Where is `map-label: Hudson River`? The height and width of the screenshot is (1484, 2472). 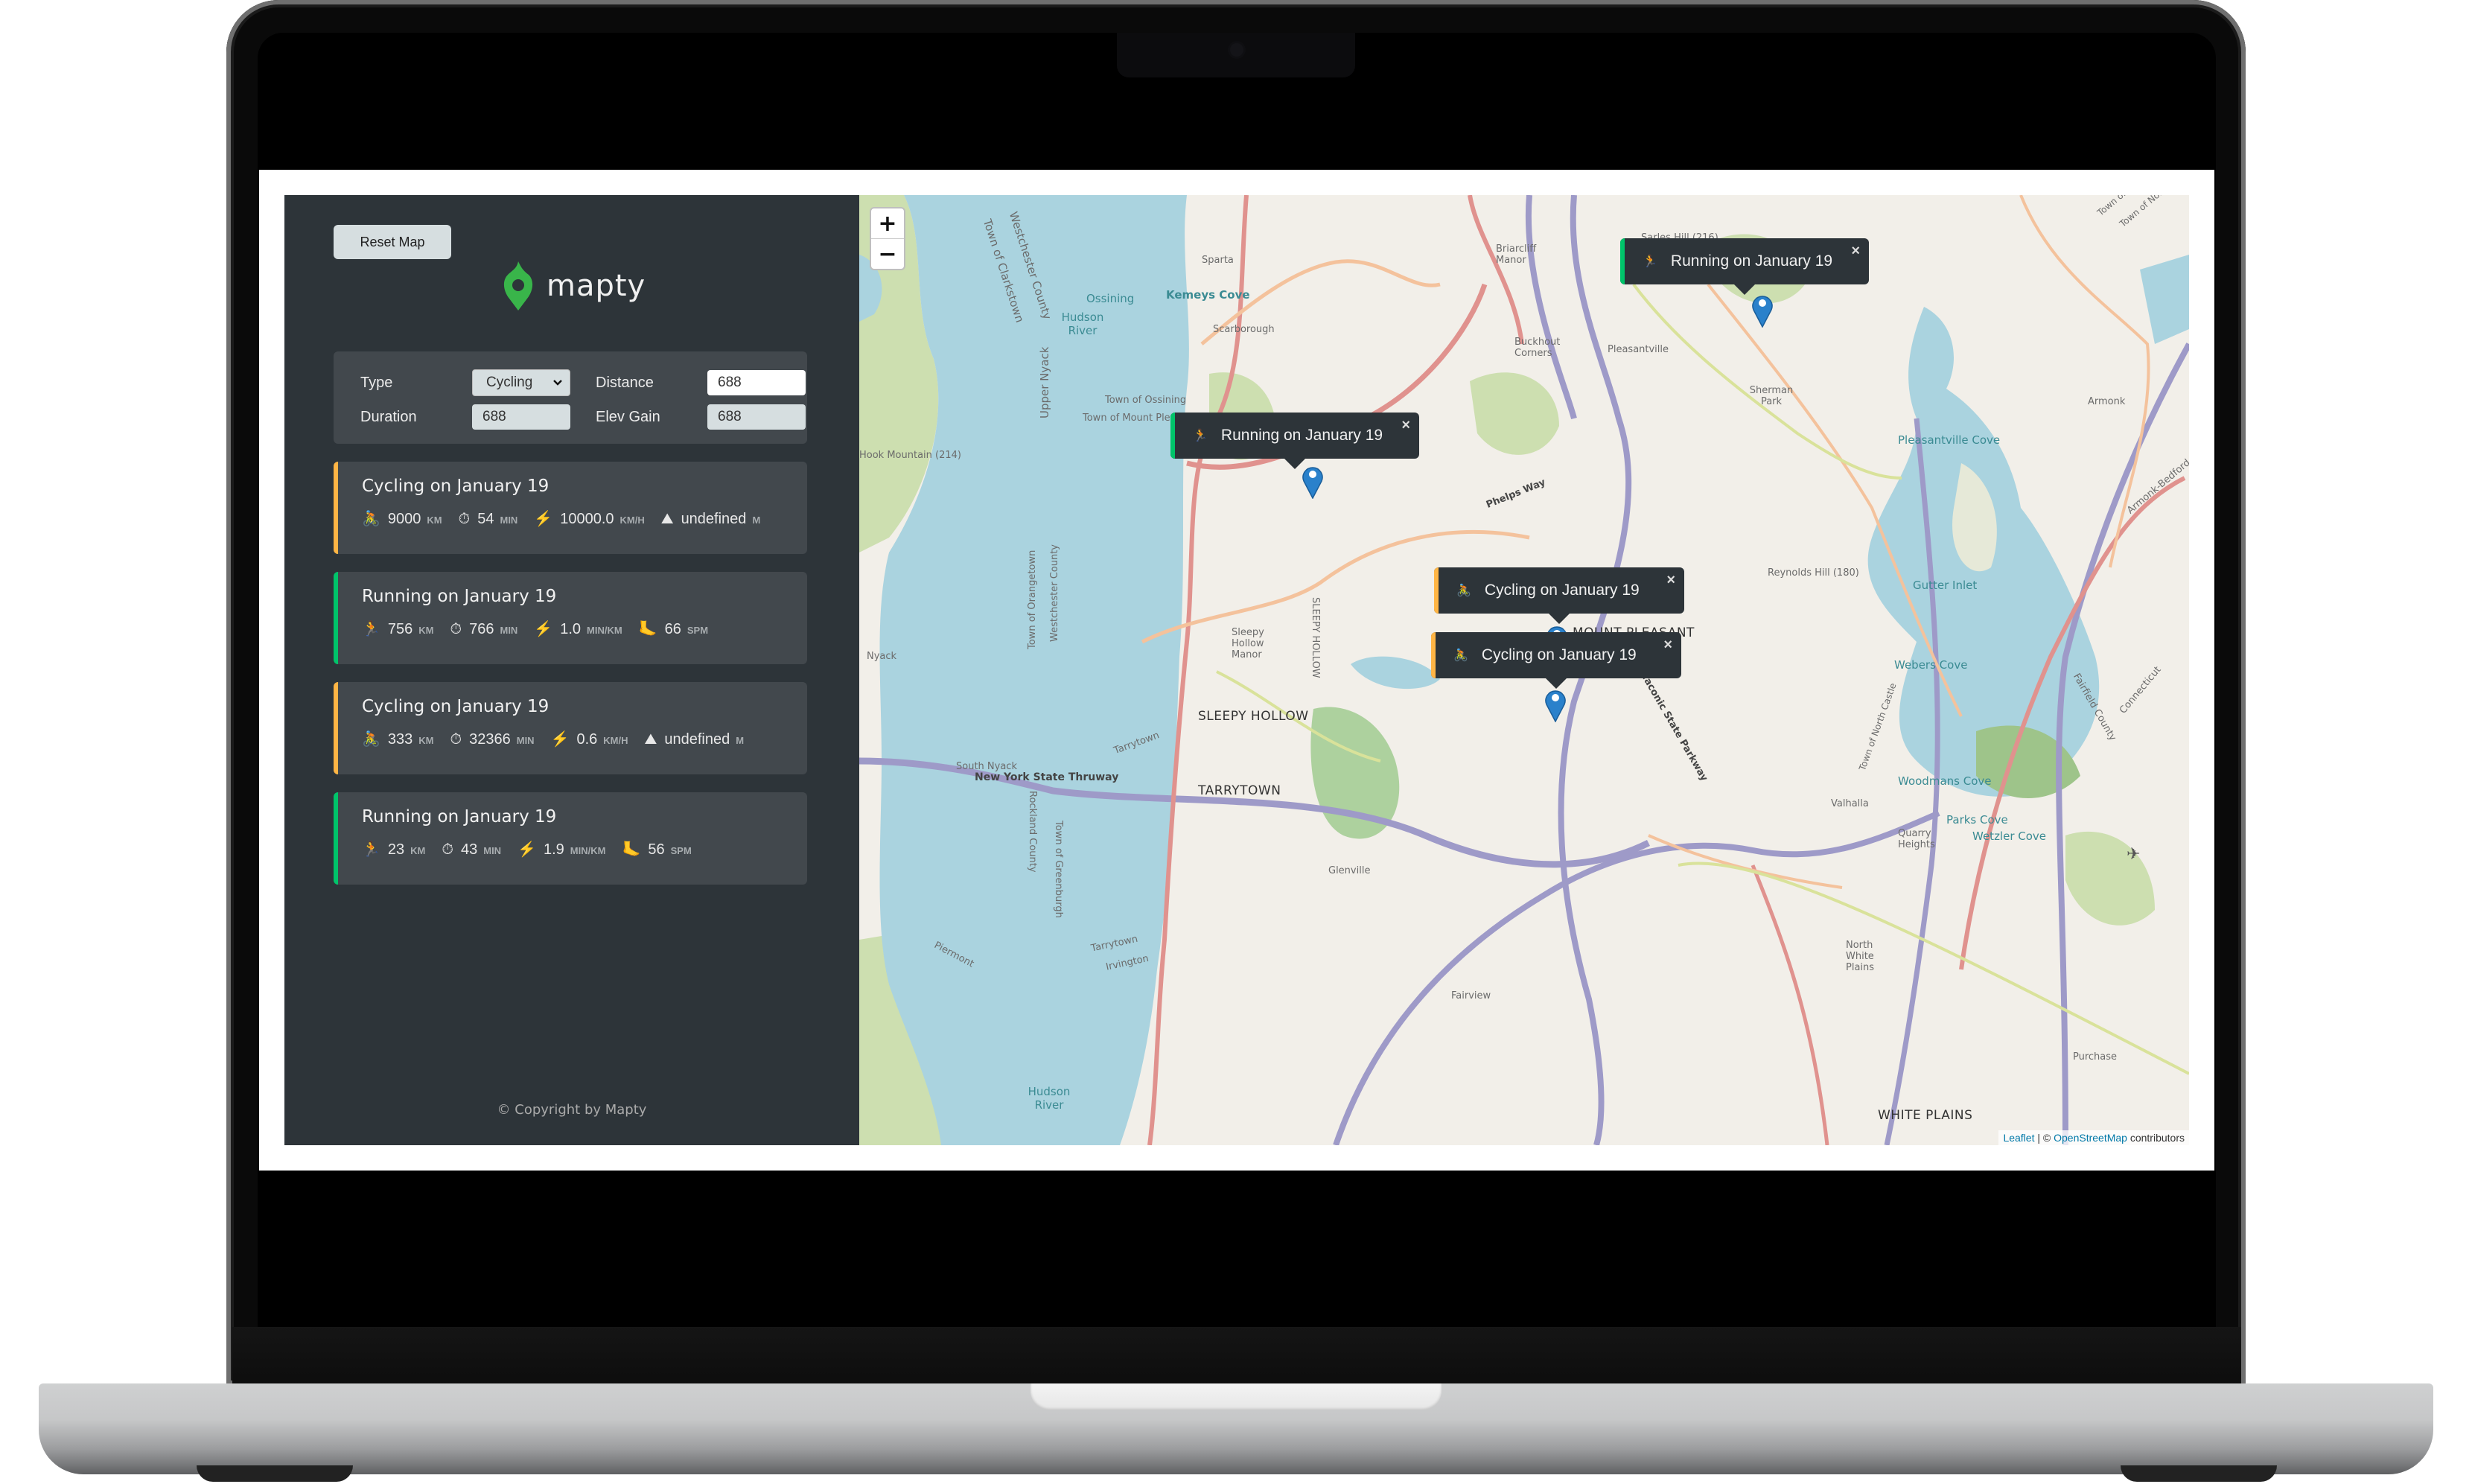
map-label: Hudson River is located at coordinates (1082, 324).